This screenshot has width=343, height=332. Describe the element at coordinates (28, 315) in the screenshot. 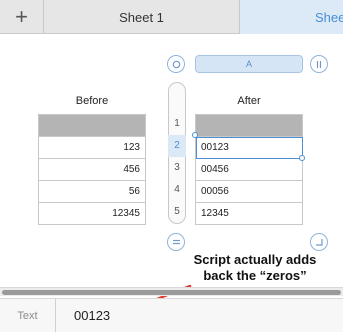

I see `cell-format-label: Text` at that location.